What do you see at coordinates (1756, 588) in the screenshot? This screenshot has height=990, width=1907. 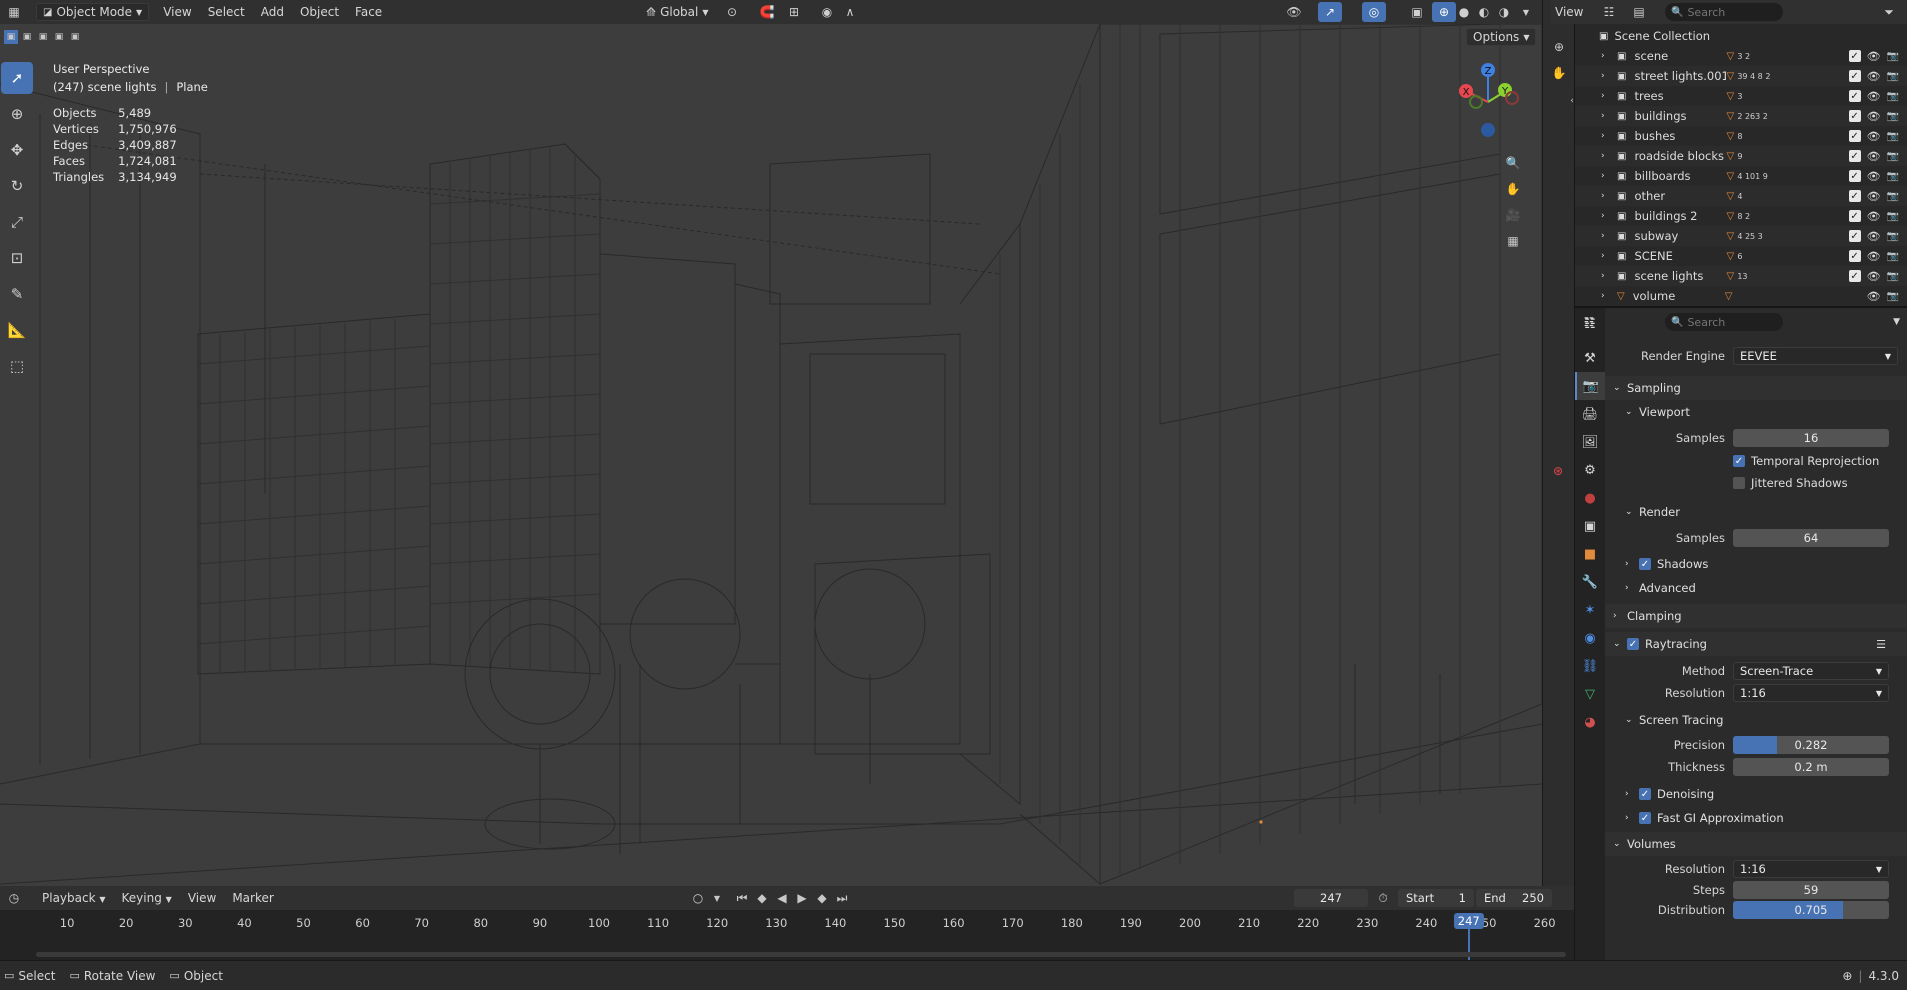 I see `advanced-subpanel-header: › Advanced` at bounding box center [1756, 588].